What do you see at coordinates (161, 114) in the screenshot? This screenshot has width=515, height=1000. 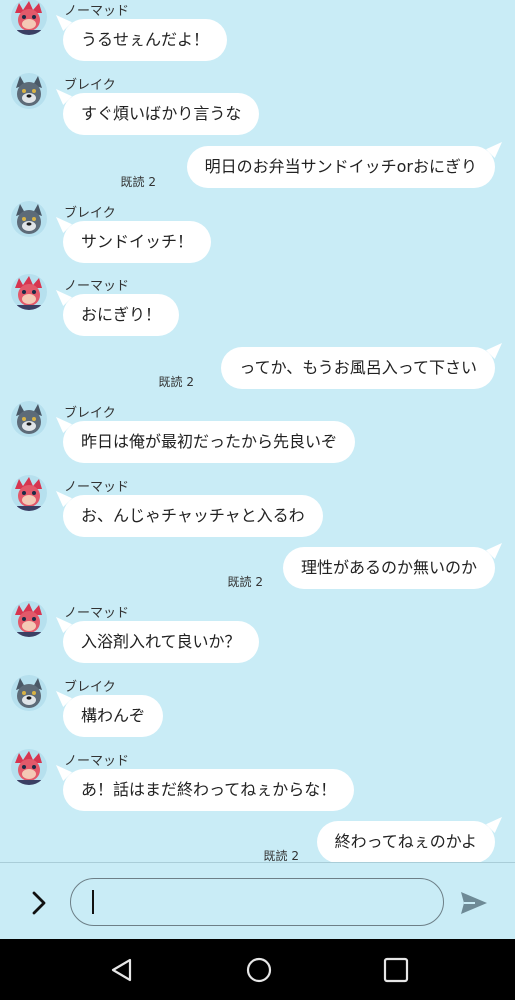 I see `message-bubble: すぐ煩いばかり言うな` at bounding box center [161, 114].